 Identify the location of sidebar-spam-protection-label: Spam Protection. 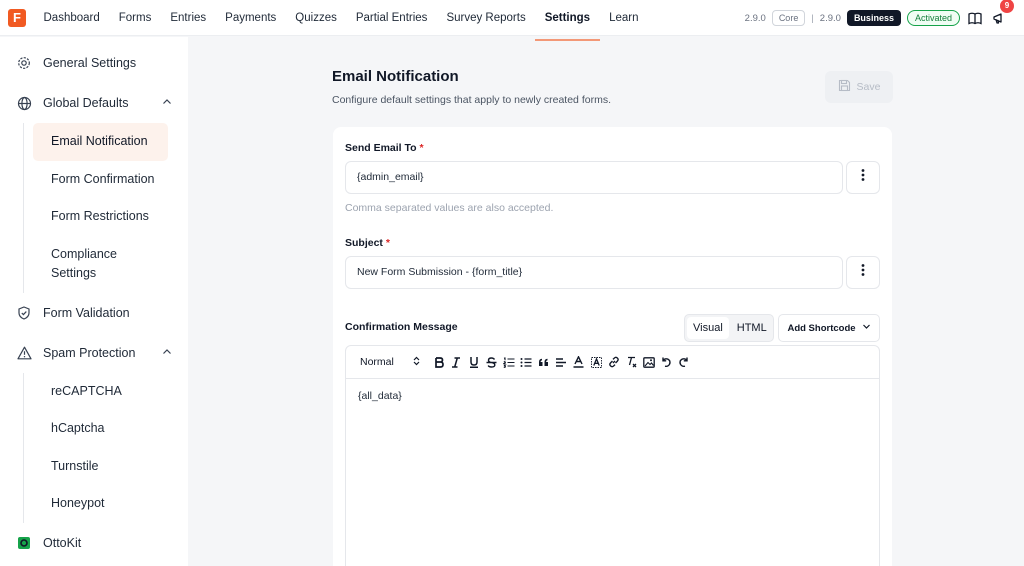
(89, 352).